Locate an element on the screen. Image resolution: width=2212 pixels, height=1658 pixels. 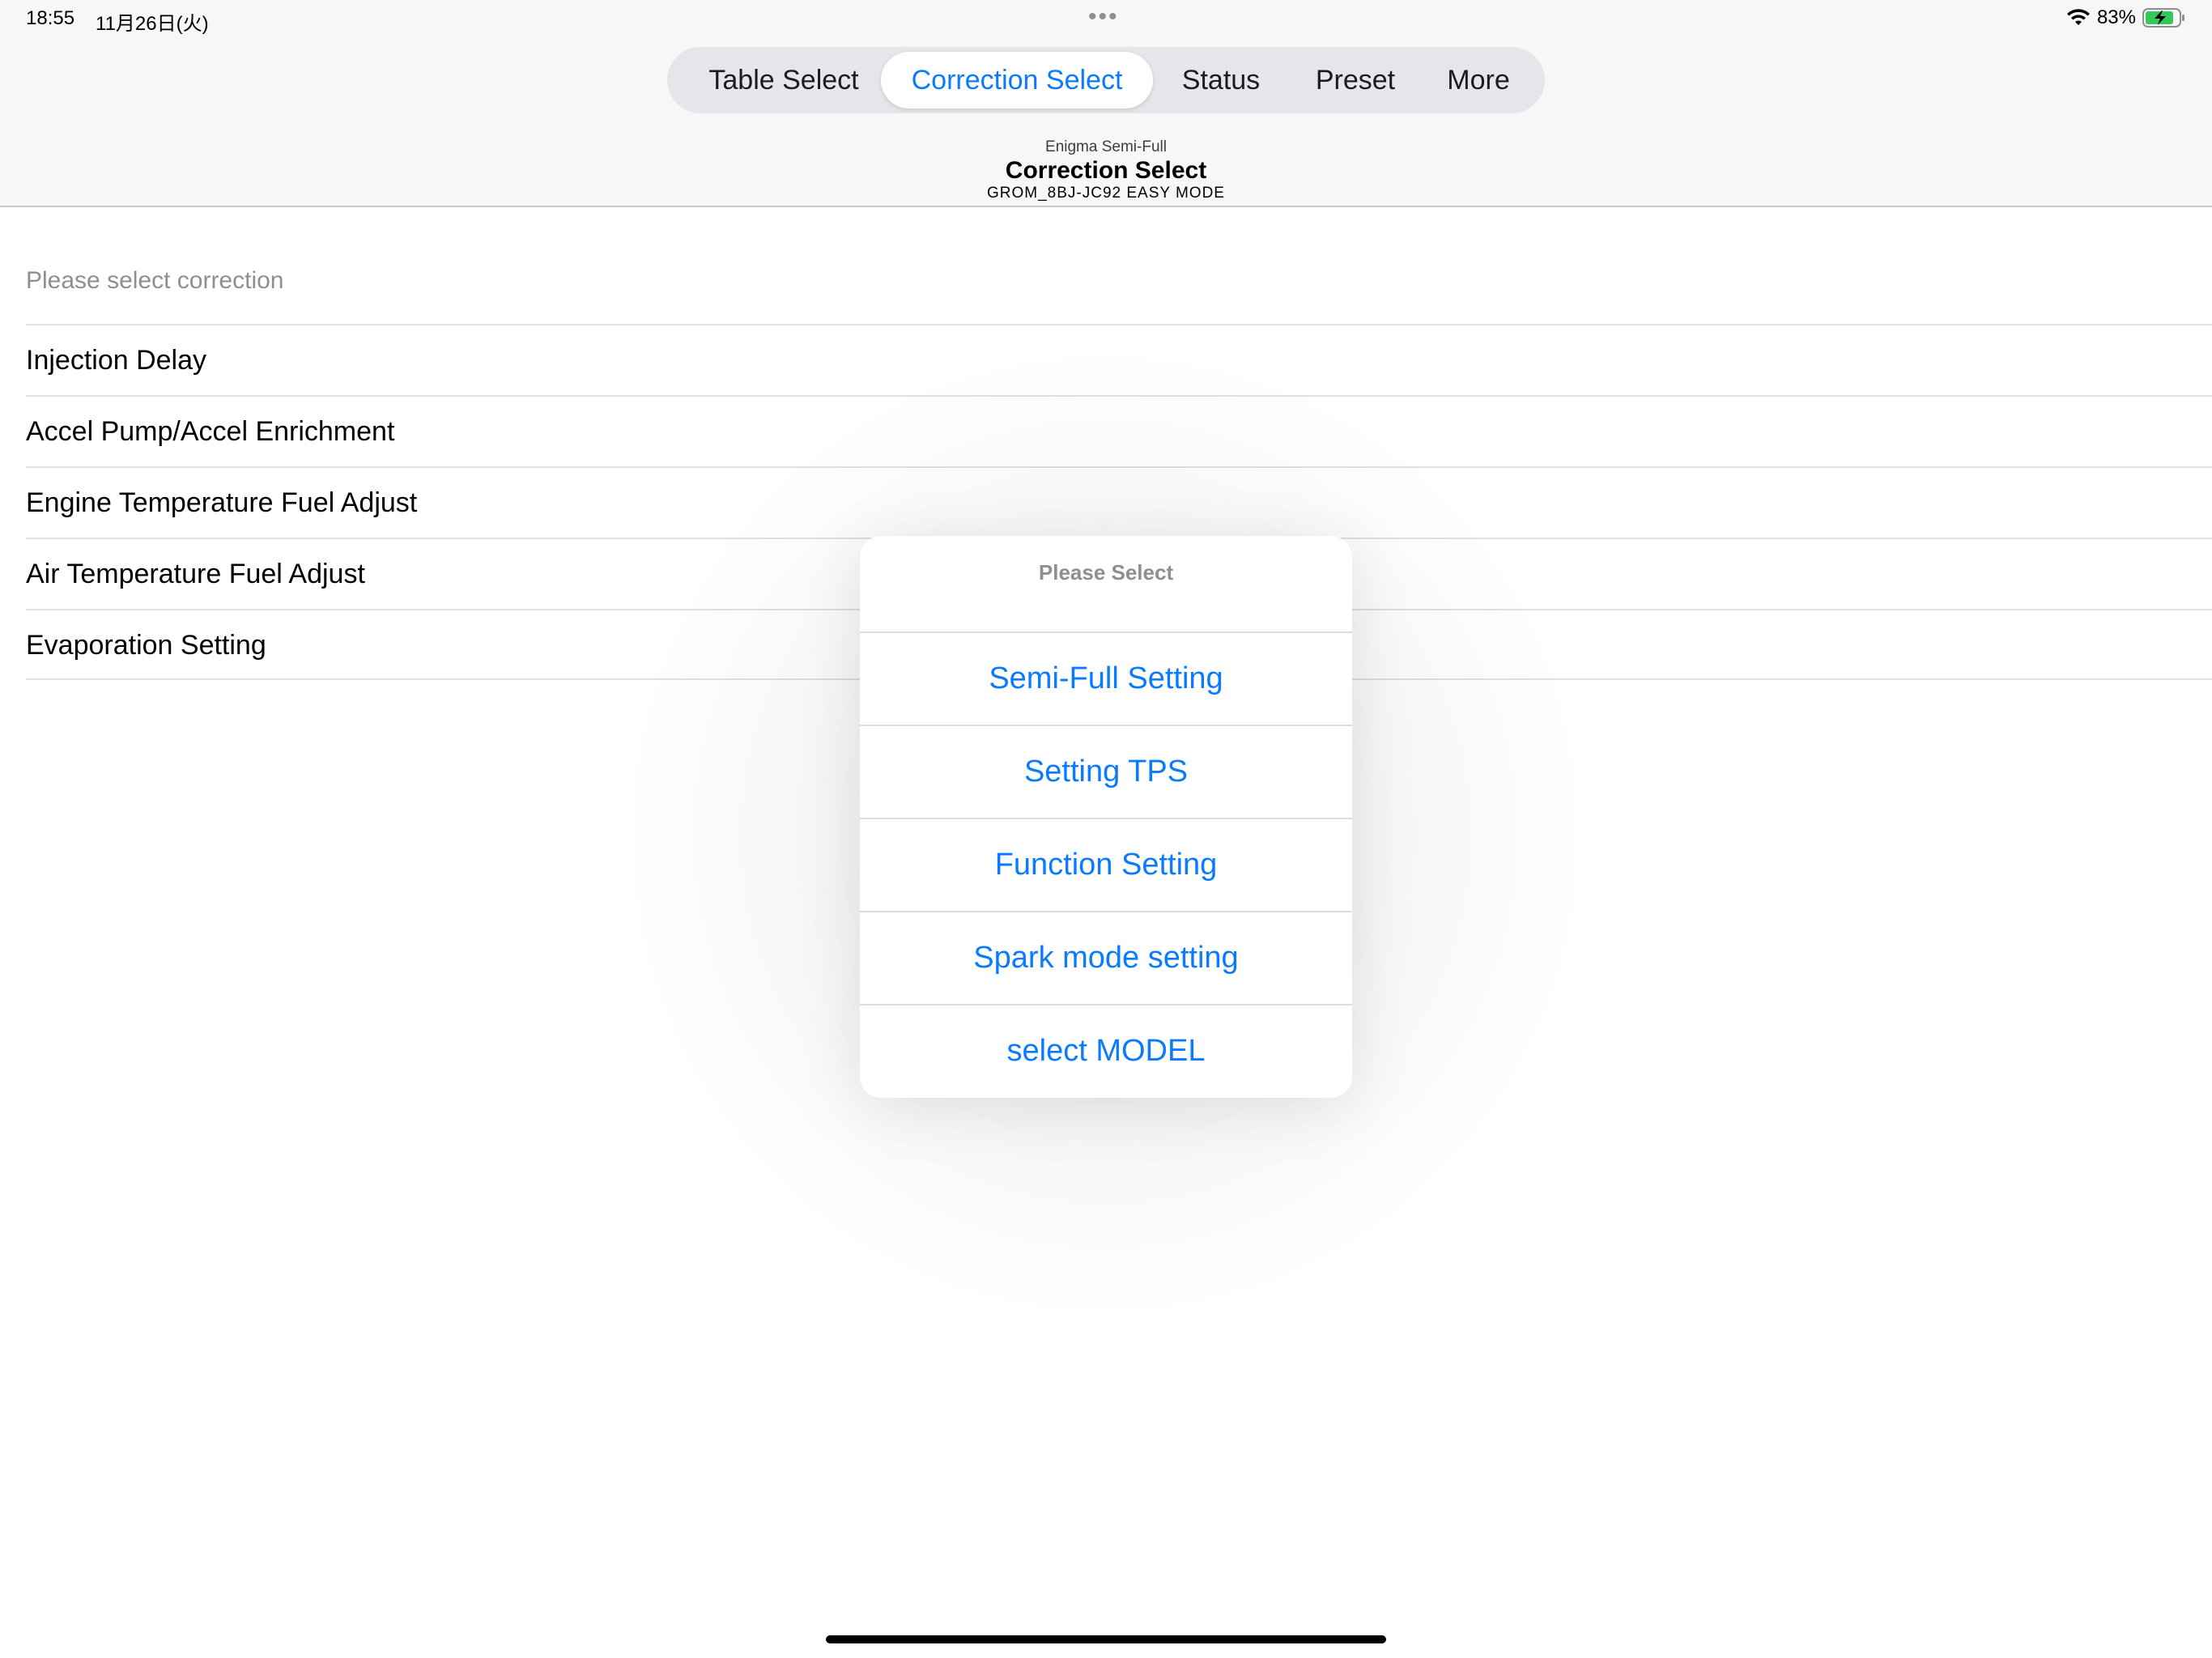
list-item-label: Injection Delay is located at coordinates (117, 360).